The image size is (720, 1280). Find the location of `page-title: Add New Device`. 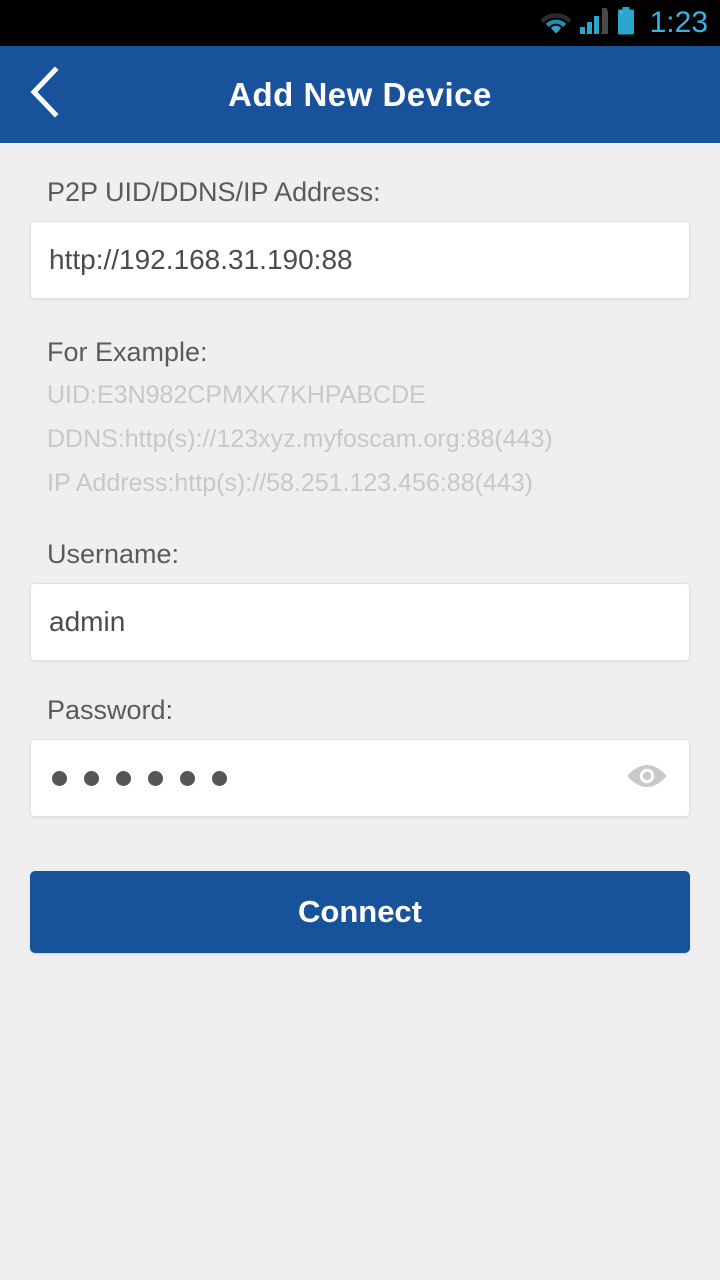

page-title: Add New Device is located at coordinates (360, 94).